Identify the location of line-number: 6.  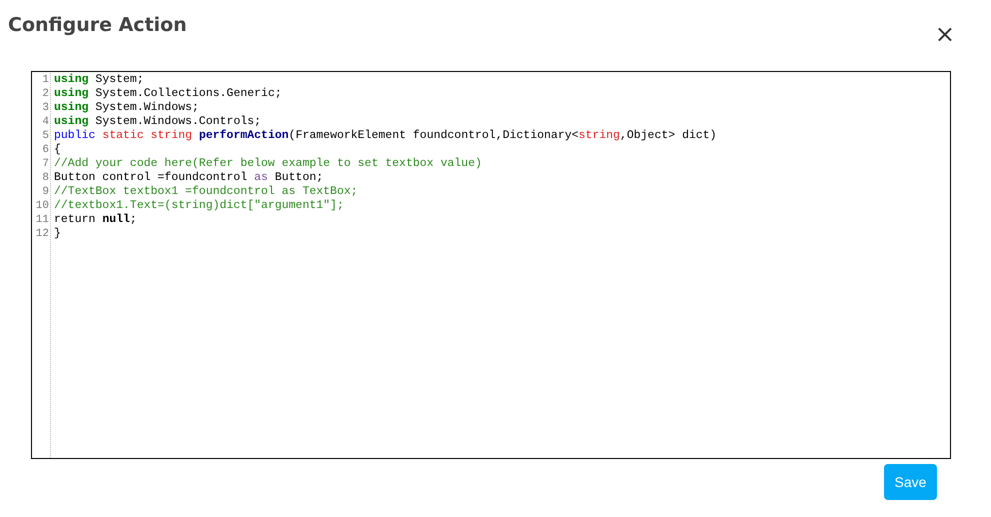
(45, 150).